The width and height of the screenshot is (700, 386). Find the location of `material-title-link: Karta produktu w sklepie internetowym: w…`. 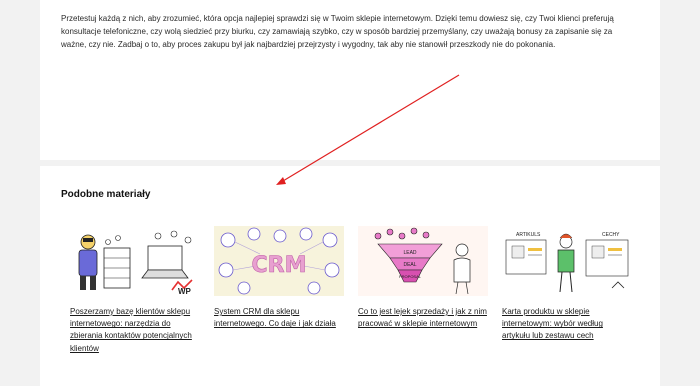

material-title-link: Karta produktu w sklepie internetowym: w… is located at coordinates (567, 324).